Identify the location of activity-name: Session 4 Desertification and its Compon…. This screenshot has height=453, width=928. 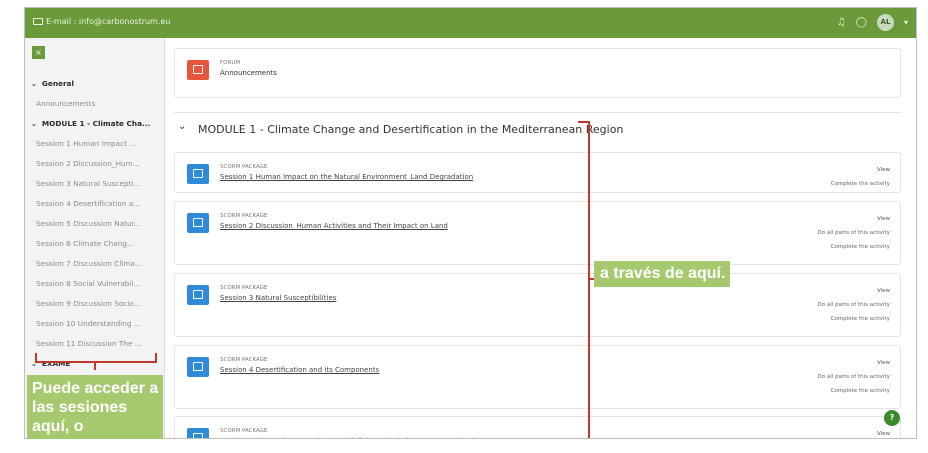
(299, 370).